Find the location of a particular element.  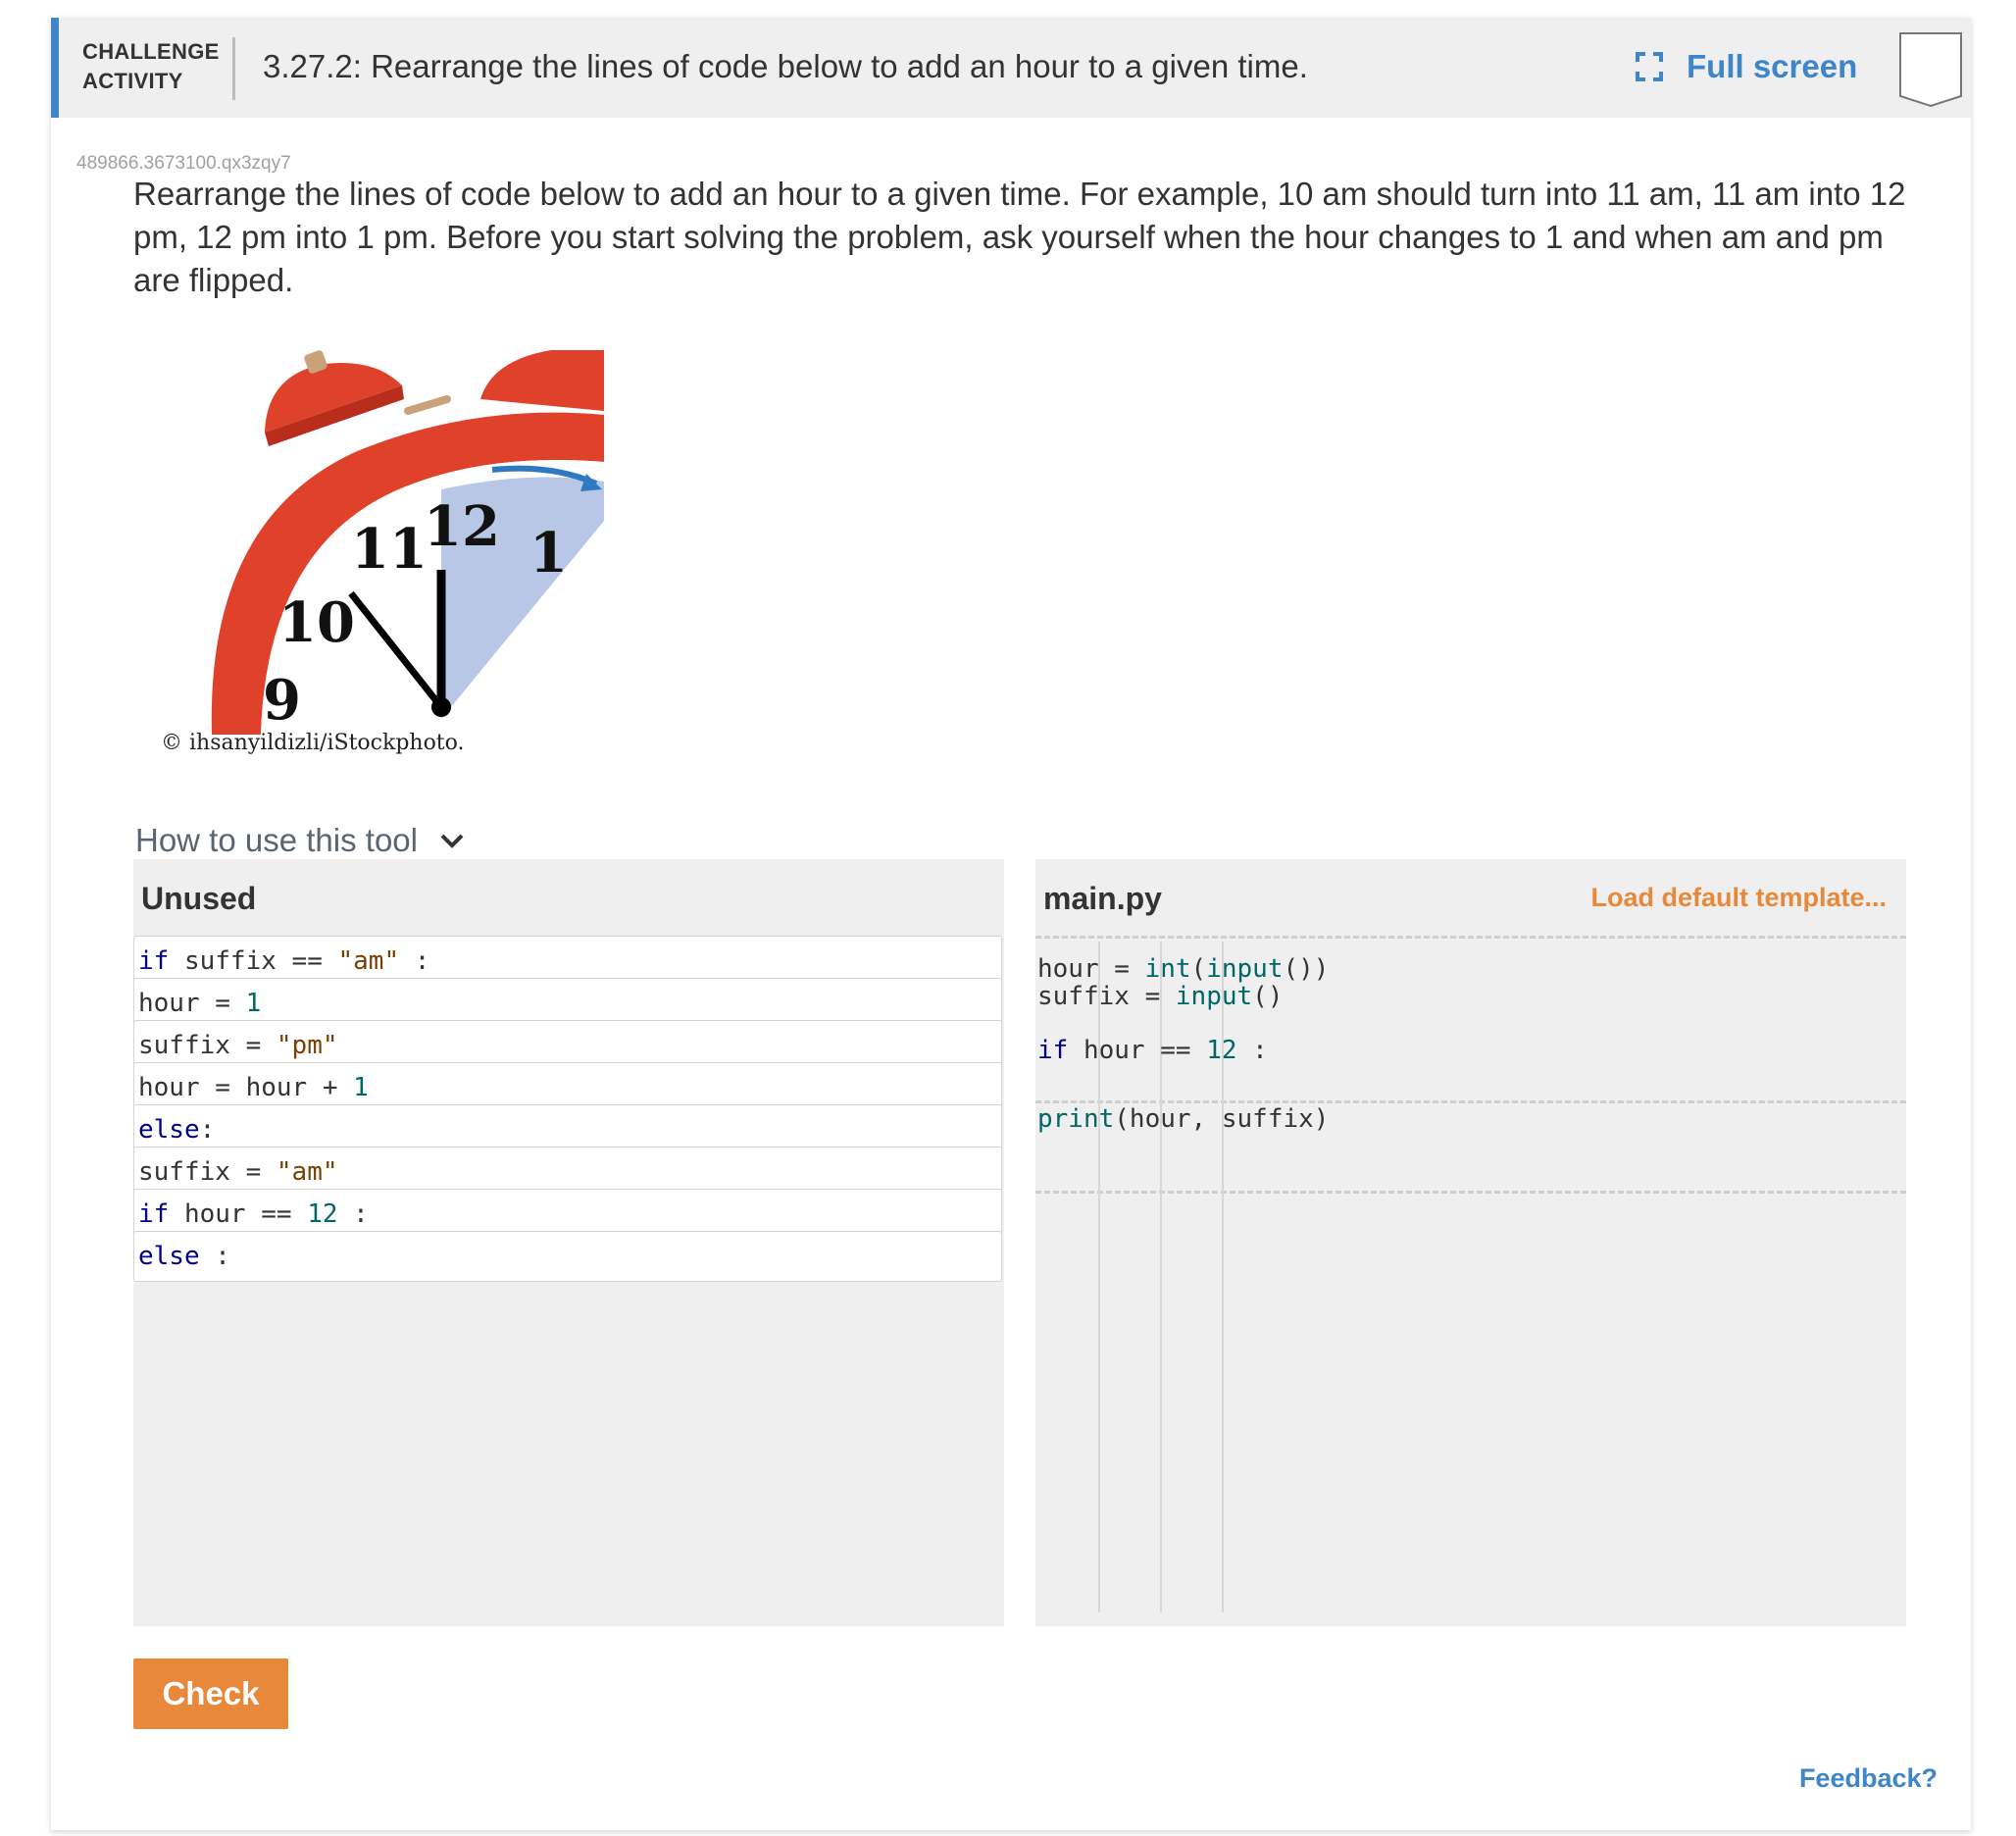

unused-title: Unused is located at coordinates (199, 898).